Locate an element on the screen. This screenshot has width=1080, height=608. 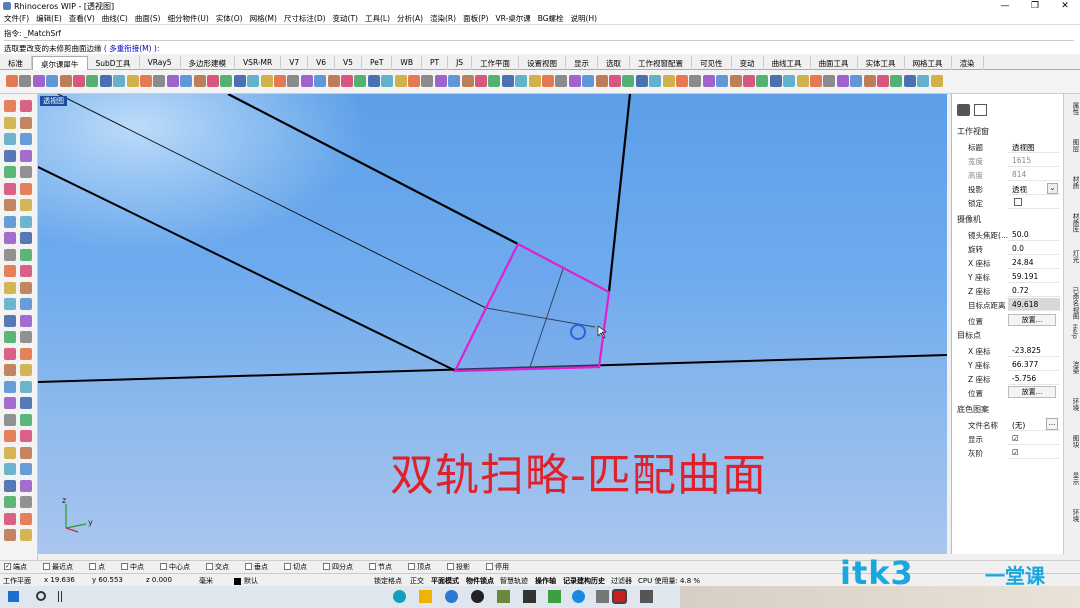
task-view-icon is located at coordinates (60, 596).